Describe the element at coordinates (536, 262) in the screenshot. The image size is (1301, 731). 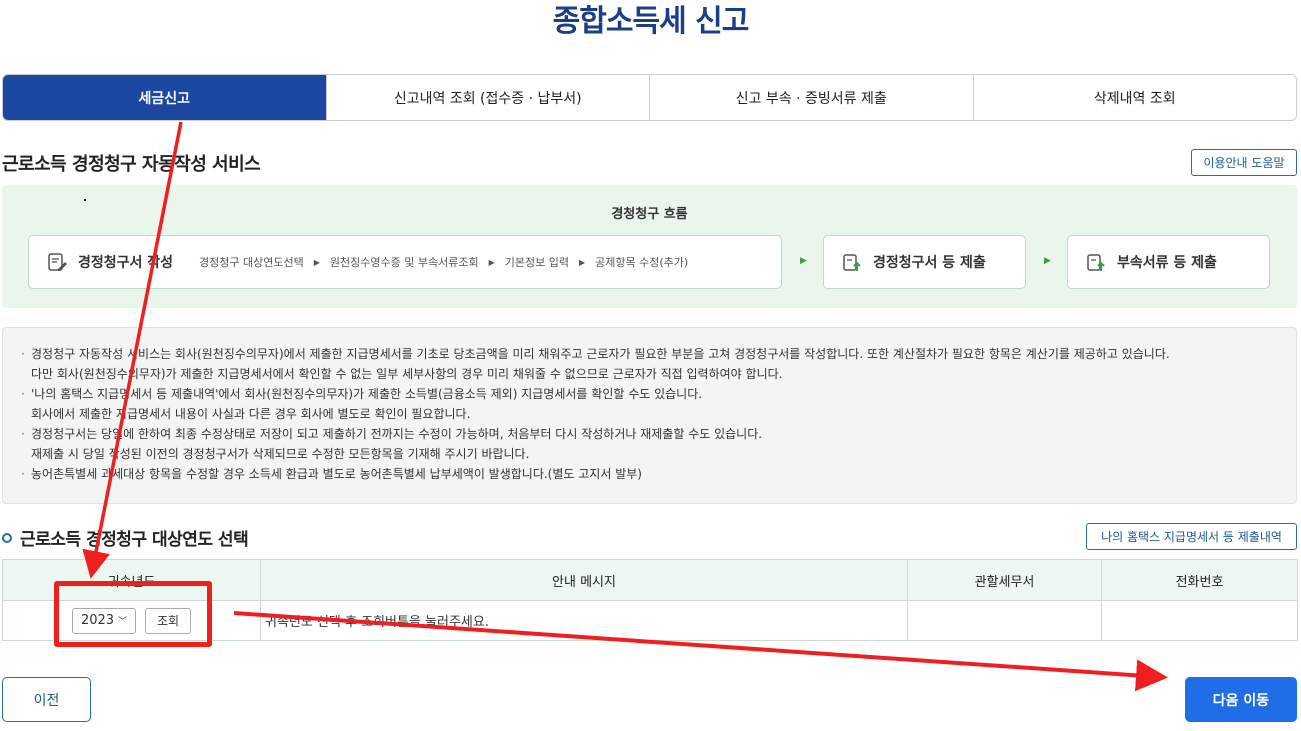
I see `substep-basic-info: 기본정보 입력` at that location.